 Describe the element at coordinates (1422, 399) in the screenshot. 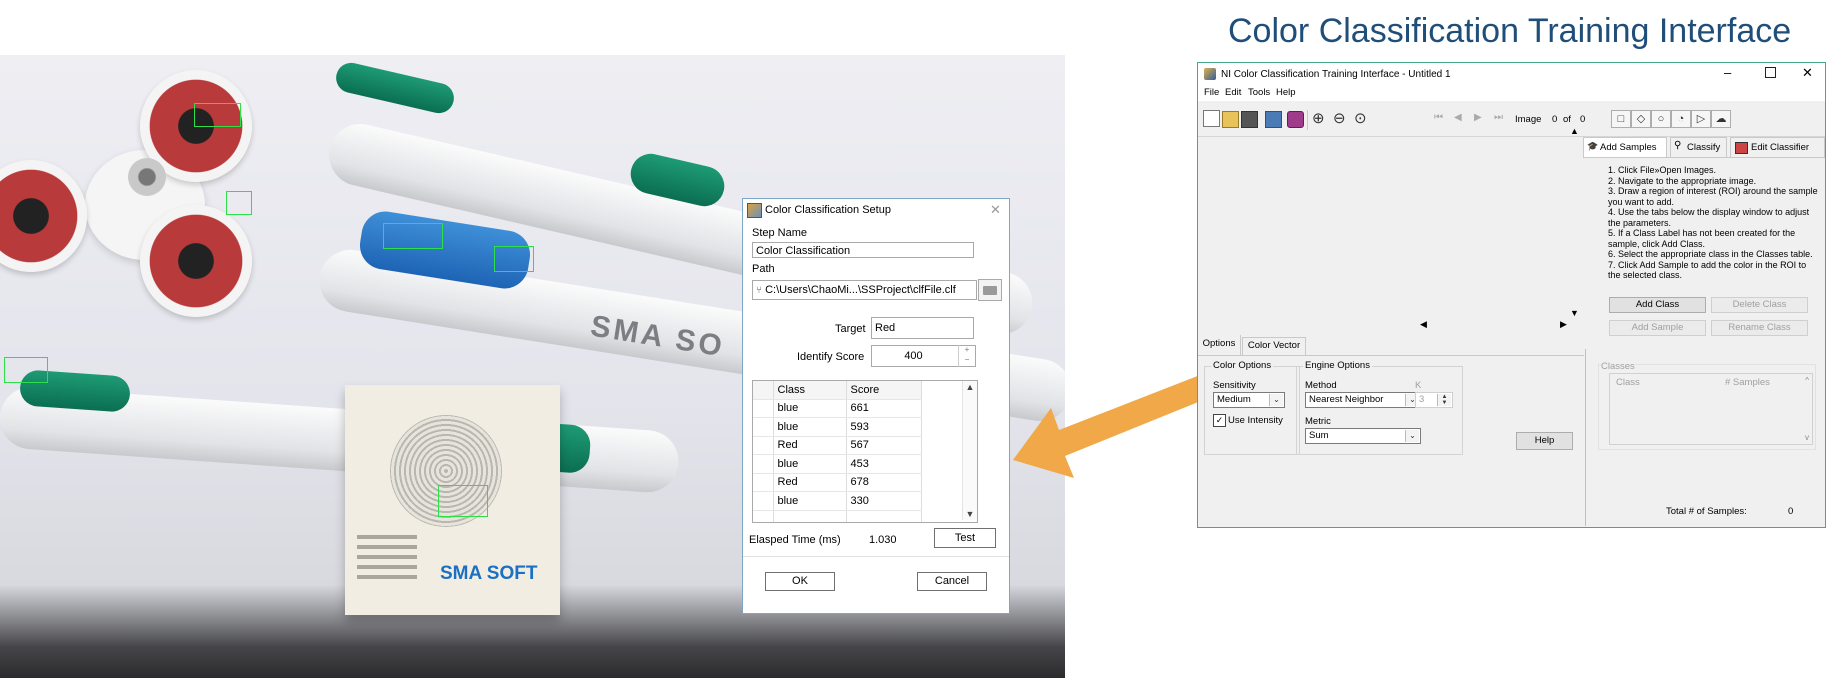

I see `k-value: 3` at that location.